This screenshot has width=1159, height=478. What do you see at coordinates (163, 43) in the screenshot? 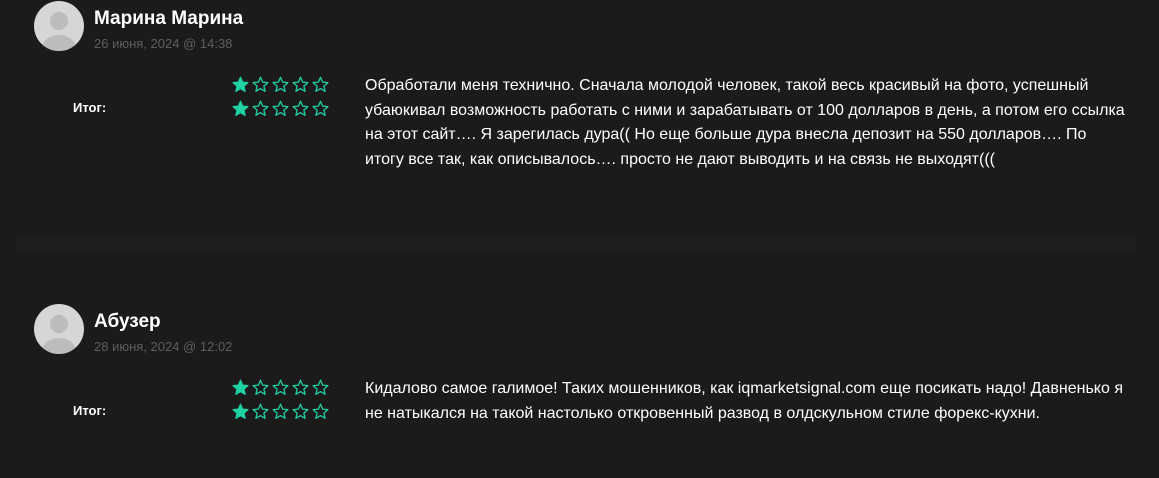
I see `review-date: 26 июня, 2024 @ 14:38` at bounding box center [163, 43].